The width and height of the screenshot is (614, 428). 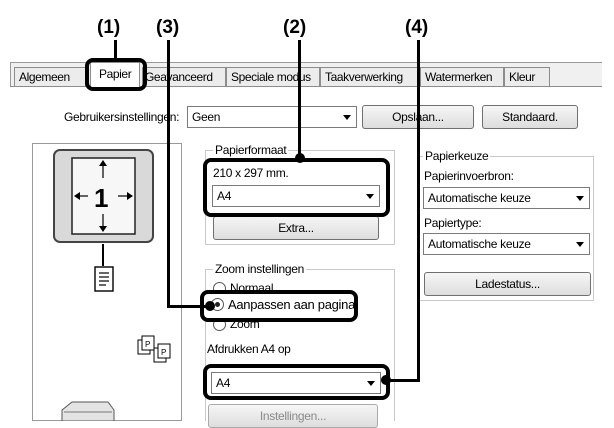 What do you see at coordinates (87, 411) in the screenshot?
I see `scanner-icon` at bounding box center [87, 411].